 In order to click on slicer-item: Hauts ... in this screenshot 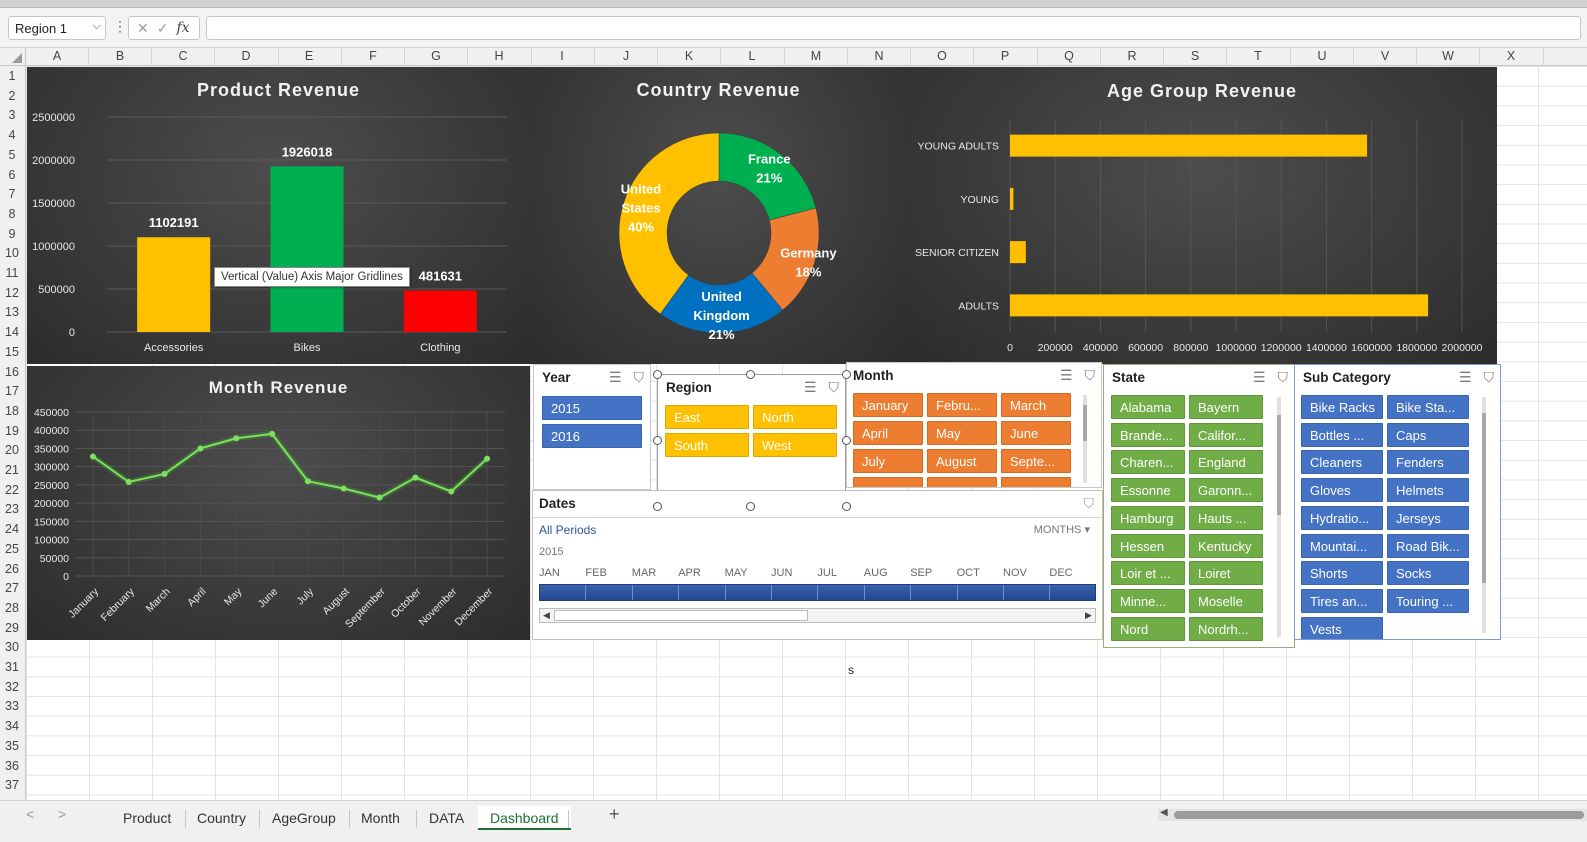, I will do `click(1226, 517)`.